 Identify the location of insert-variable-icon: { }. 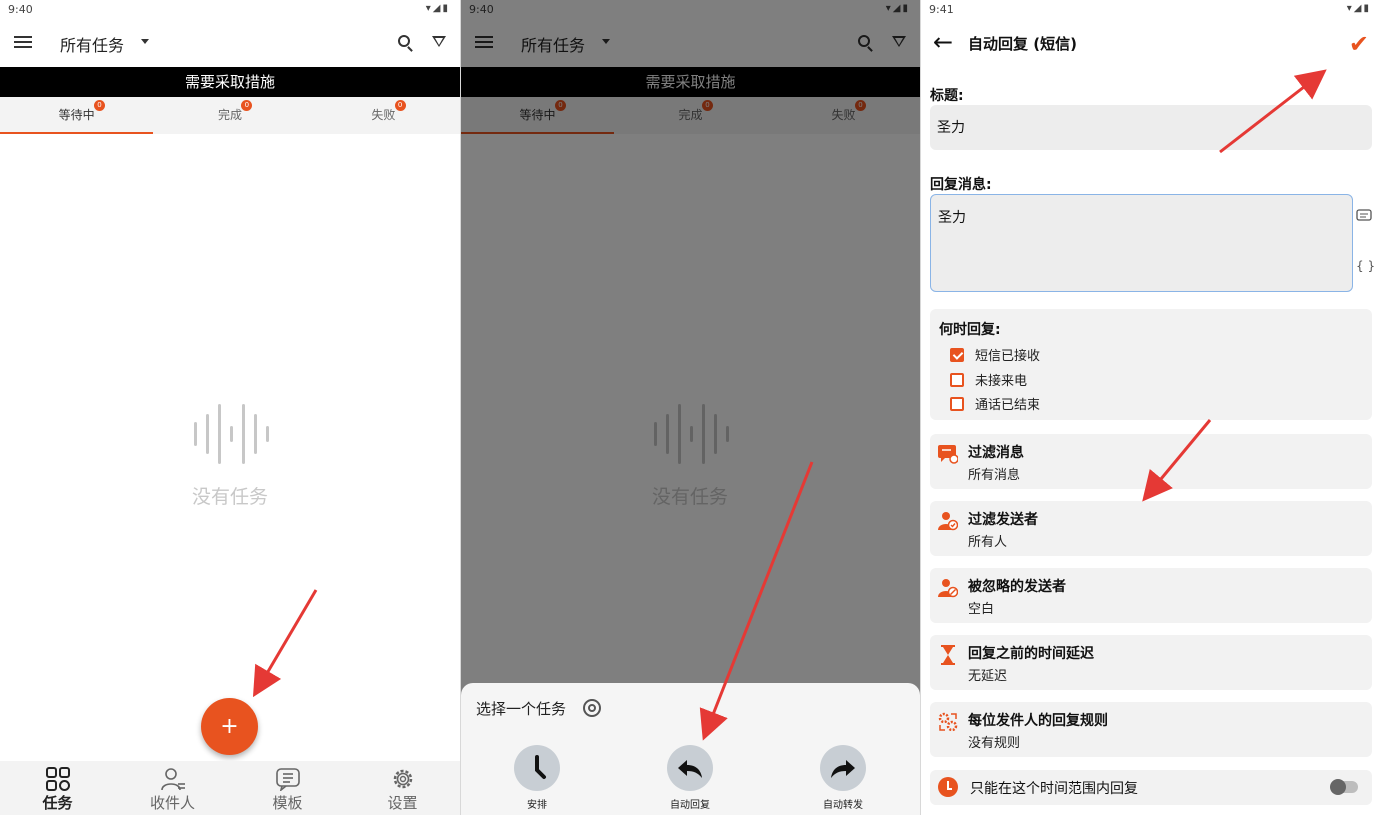
(1365, 266).